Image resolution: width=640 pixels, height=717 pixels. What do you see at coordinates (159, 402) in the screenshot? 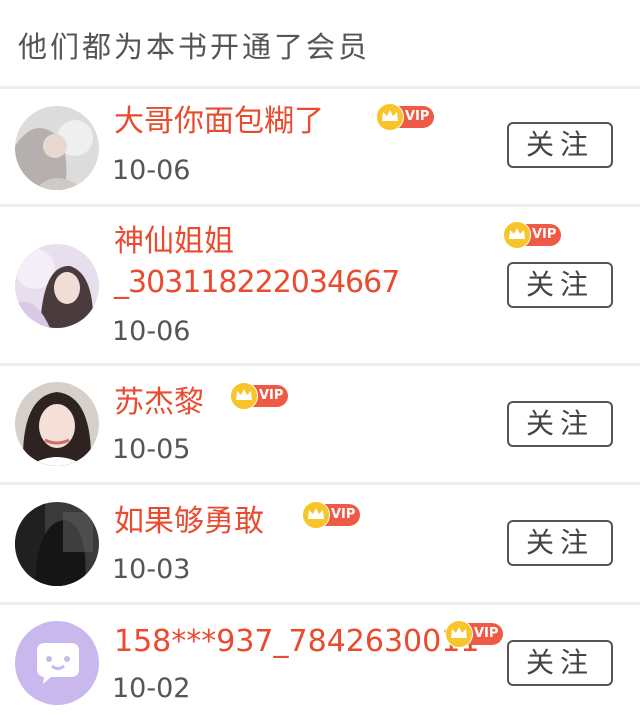
I see `member-name: 苏杰黎` at bounding box center [159, 402].